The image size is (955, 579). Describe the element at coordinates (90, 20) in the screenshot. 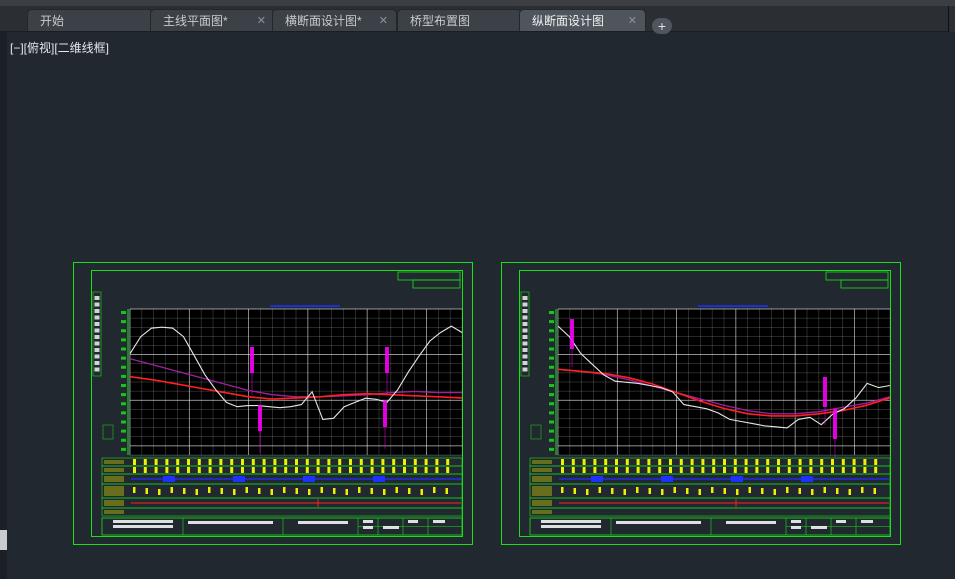

I see `tab-start: 开始` at that location.